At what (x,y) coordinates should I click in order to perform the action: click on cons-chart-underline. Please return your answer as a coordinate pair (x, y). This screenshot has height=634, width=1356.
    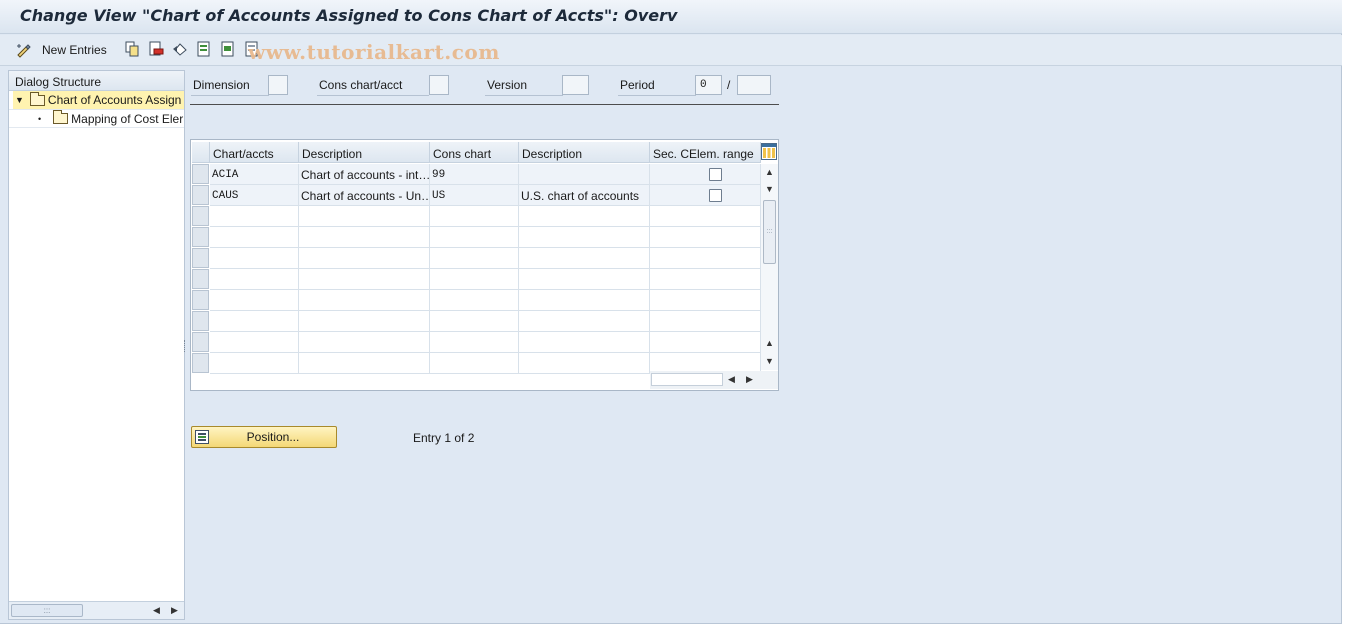
    Looking at the image, I should click on (373, 95).